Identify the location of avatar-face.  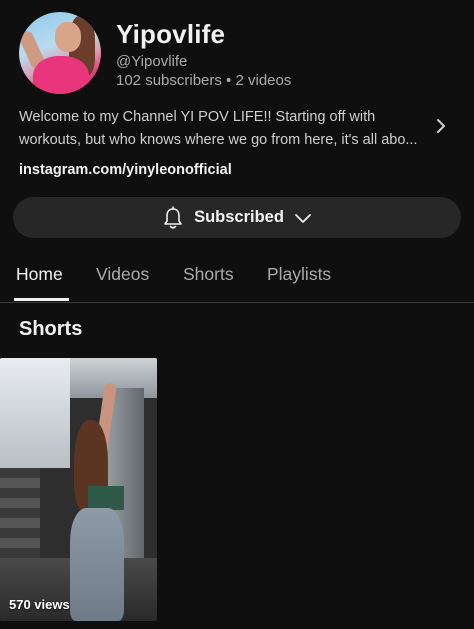
(68, 37).